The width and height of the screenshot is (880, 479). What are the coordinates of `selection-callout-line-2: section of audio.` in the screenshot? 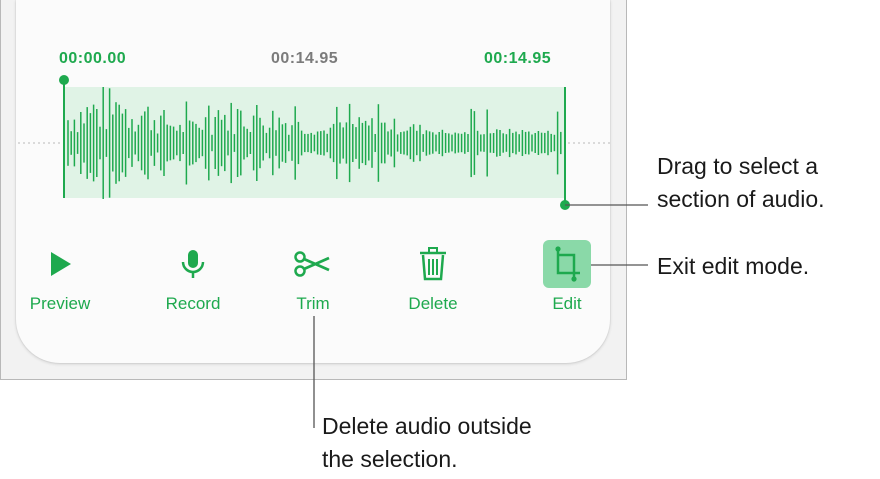 It's located at (741, 199).